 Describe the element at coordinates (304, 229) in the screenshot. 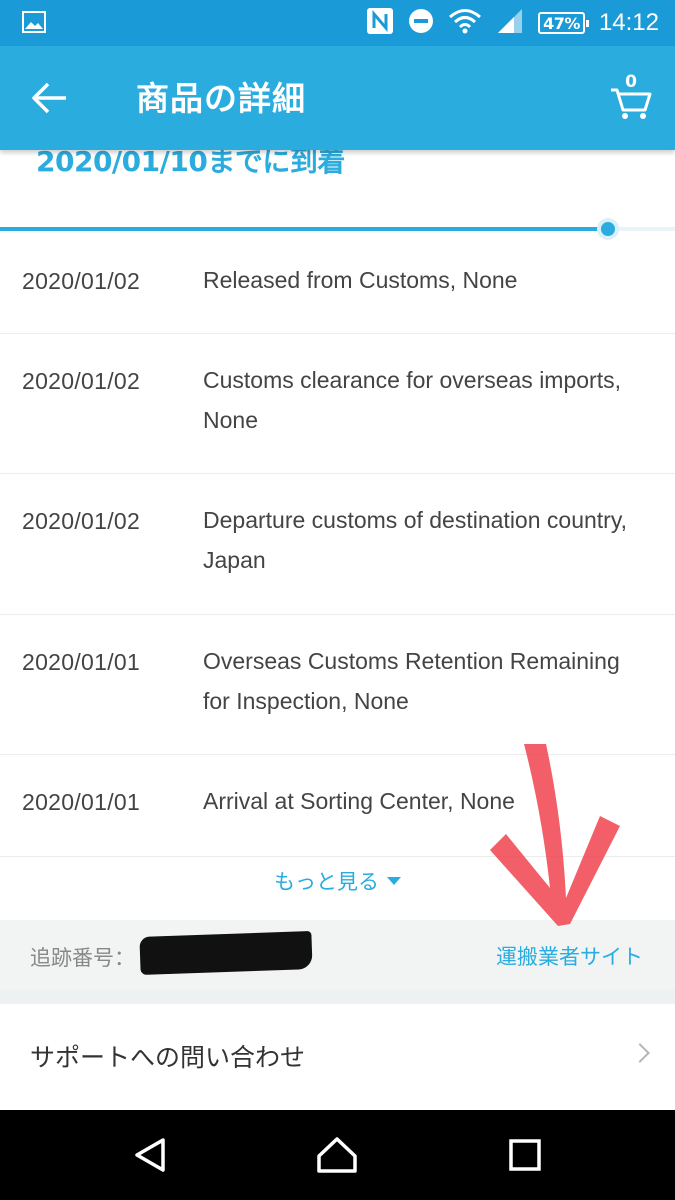

I see `progress-fill` at that location.